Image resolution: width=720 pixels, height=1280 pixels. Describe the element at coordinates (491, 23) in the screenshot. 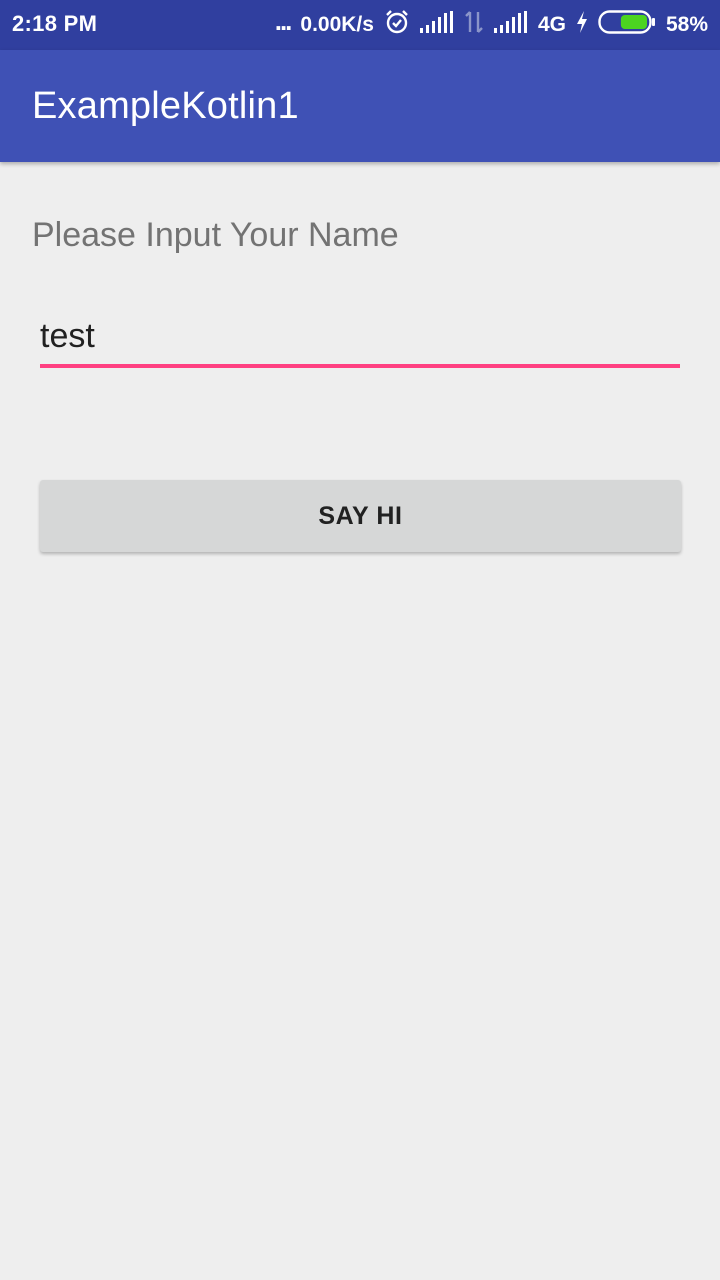

I see `status-indicators: ... 0.00K/s 4G 58%` at that location.